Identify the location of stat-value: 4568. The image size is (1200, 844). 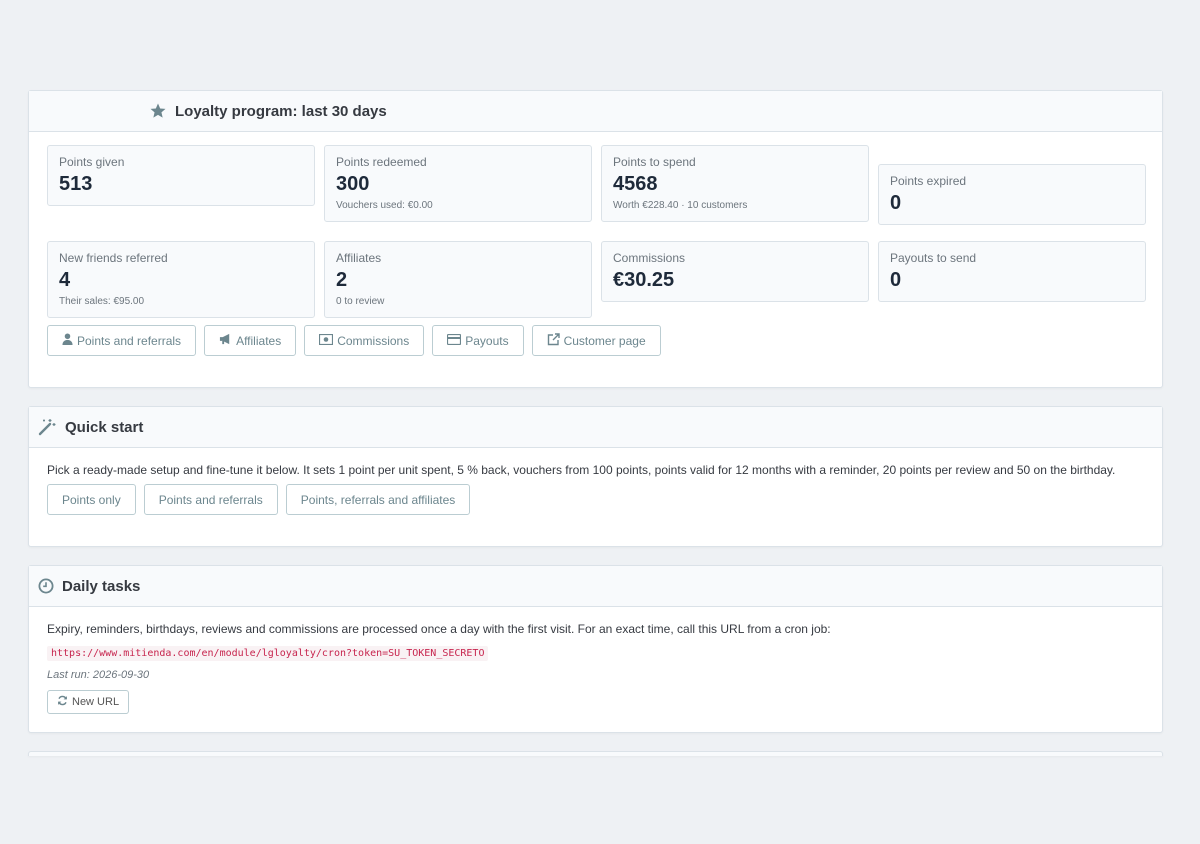
(635, 184).